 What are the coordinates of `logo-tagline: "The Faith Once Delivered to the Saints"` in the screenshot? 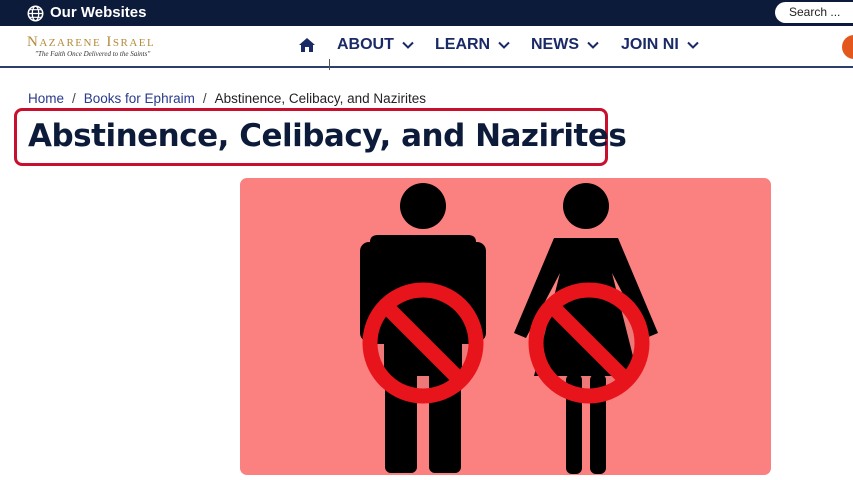 It's located at (93, 54).